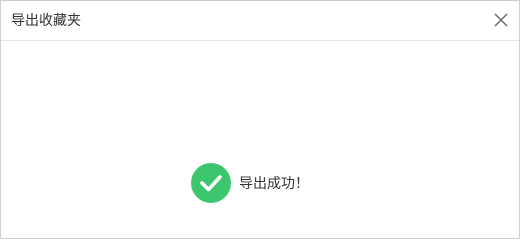 This screenshot has width=522, height=241. I want to click on close-button, so click(501, 20).